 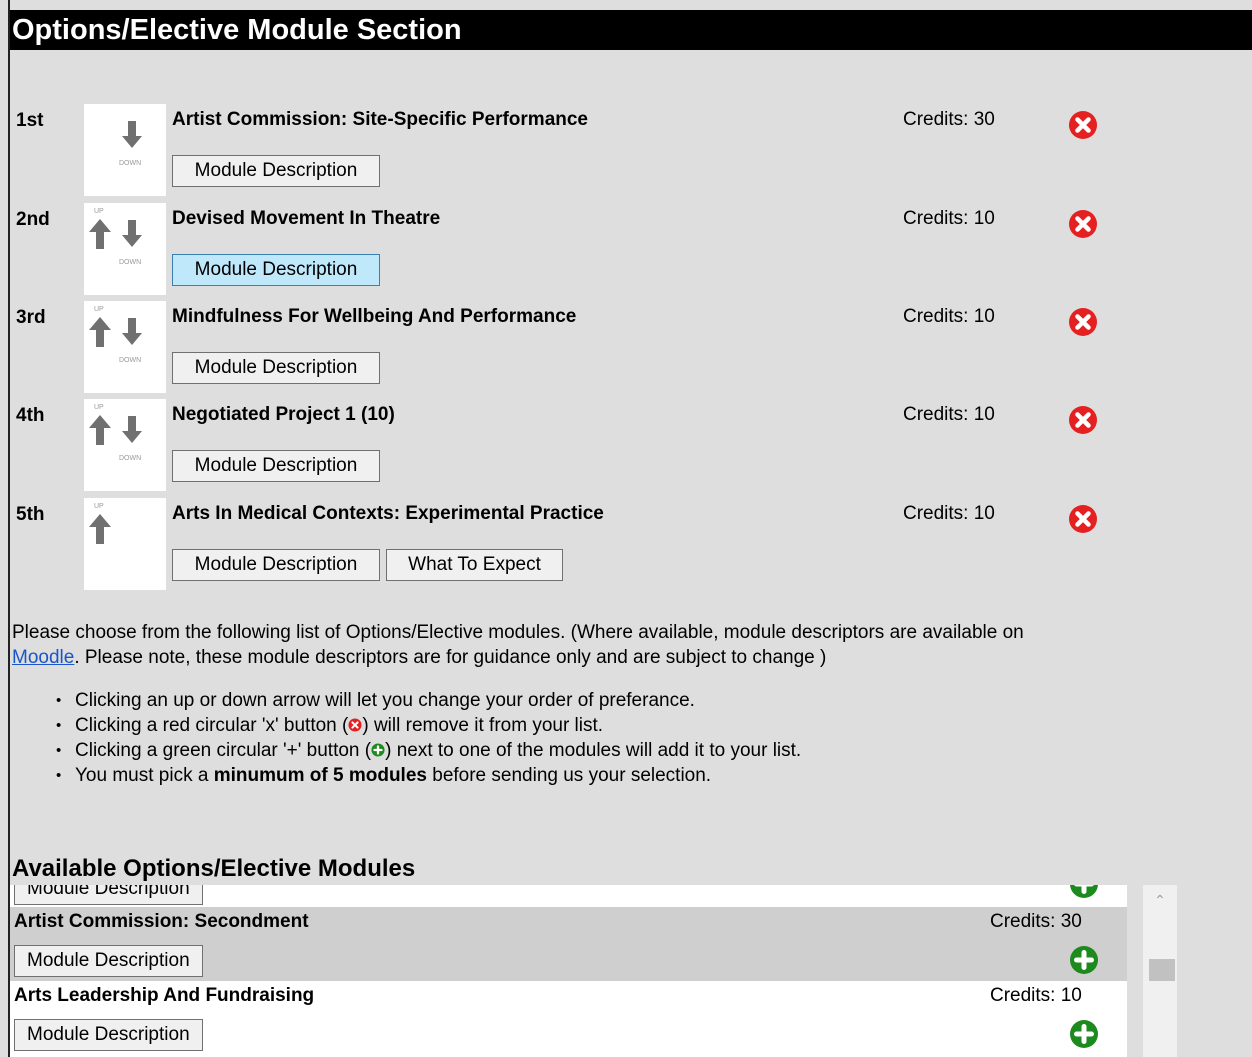 What do you see at coordinates (306, 218) in the screenshot?
I see `module-title: Devised Movement In Theatre` at bounding box center [306, 218].